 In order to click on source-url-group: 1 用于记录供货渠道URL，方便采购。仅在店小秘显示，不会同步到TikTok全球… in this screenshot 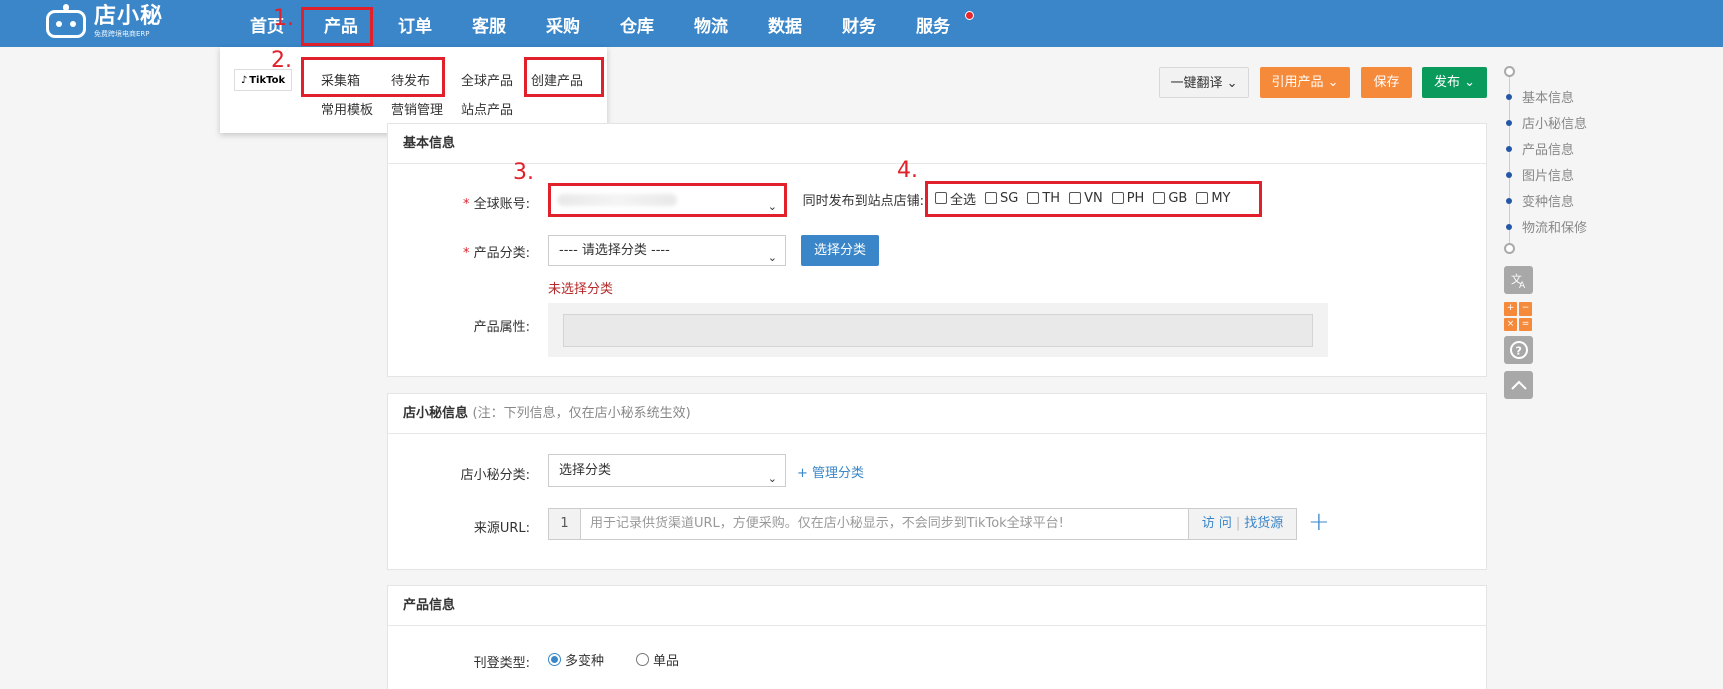, I will do `click(922, 524)`.